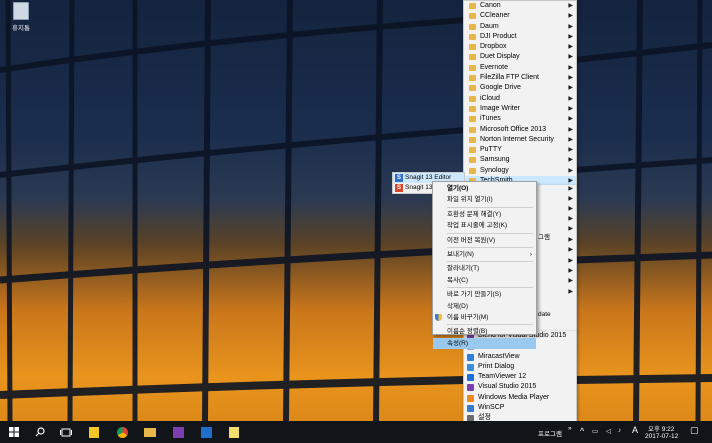 This screenshot has height=443, width=712. What do you see at coordinates (694, 430) in the screenshot?
I see `notification-icon: ▢` at bounding box center [694, 430].